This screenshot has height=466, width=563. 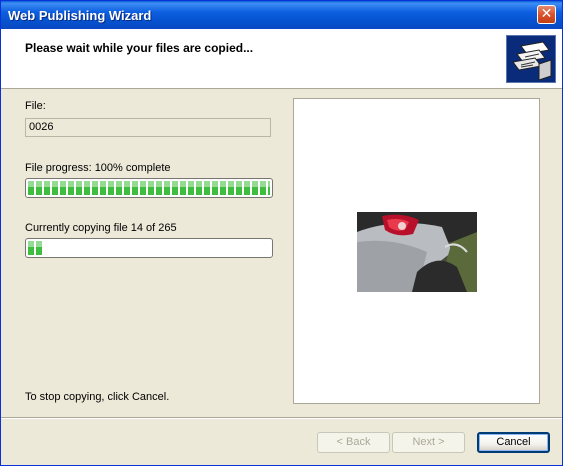 I want to click on car-photo-thumbnail, so click(x=417, y=252).